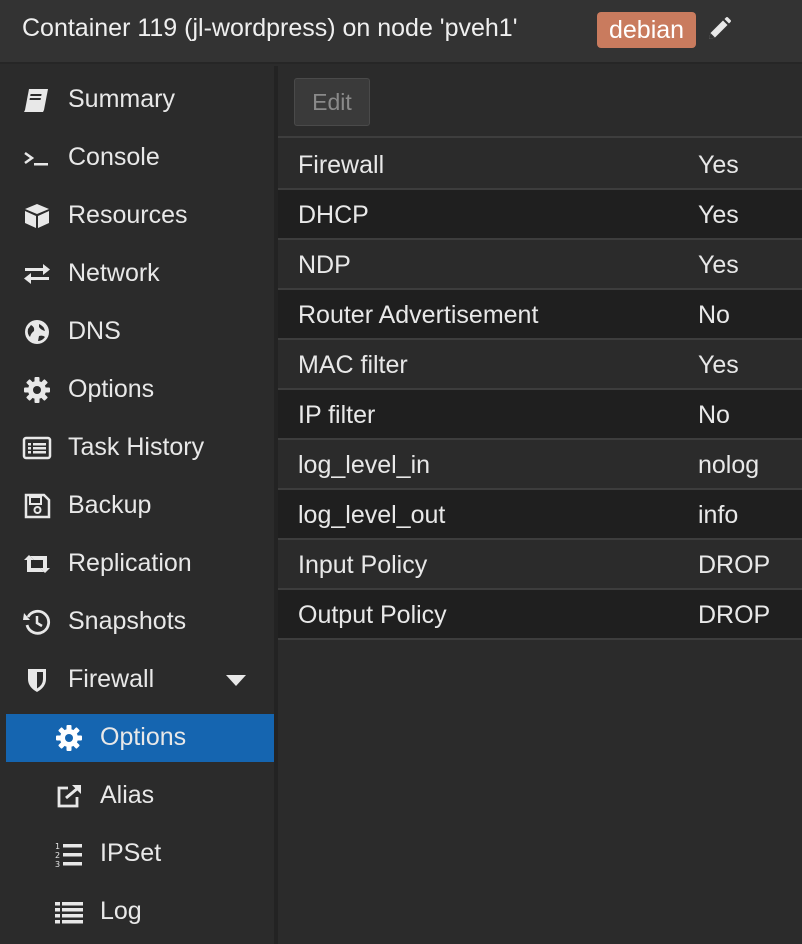 This screenshot has width=802, height=944. I want to click on svg-text: 3, so click(57, 864).